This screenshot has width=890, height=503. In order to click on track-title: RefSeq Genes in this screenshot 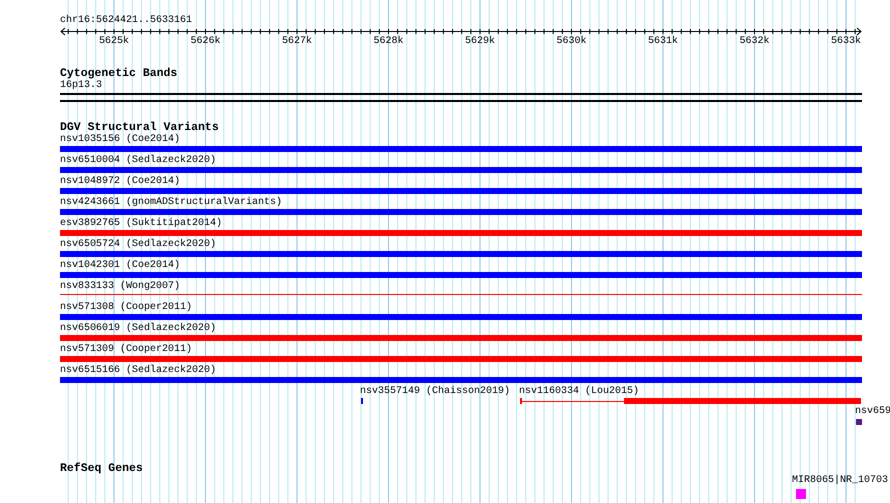, I will do `click(101, 469)`.